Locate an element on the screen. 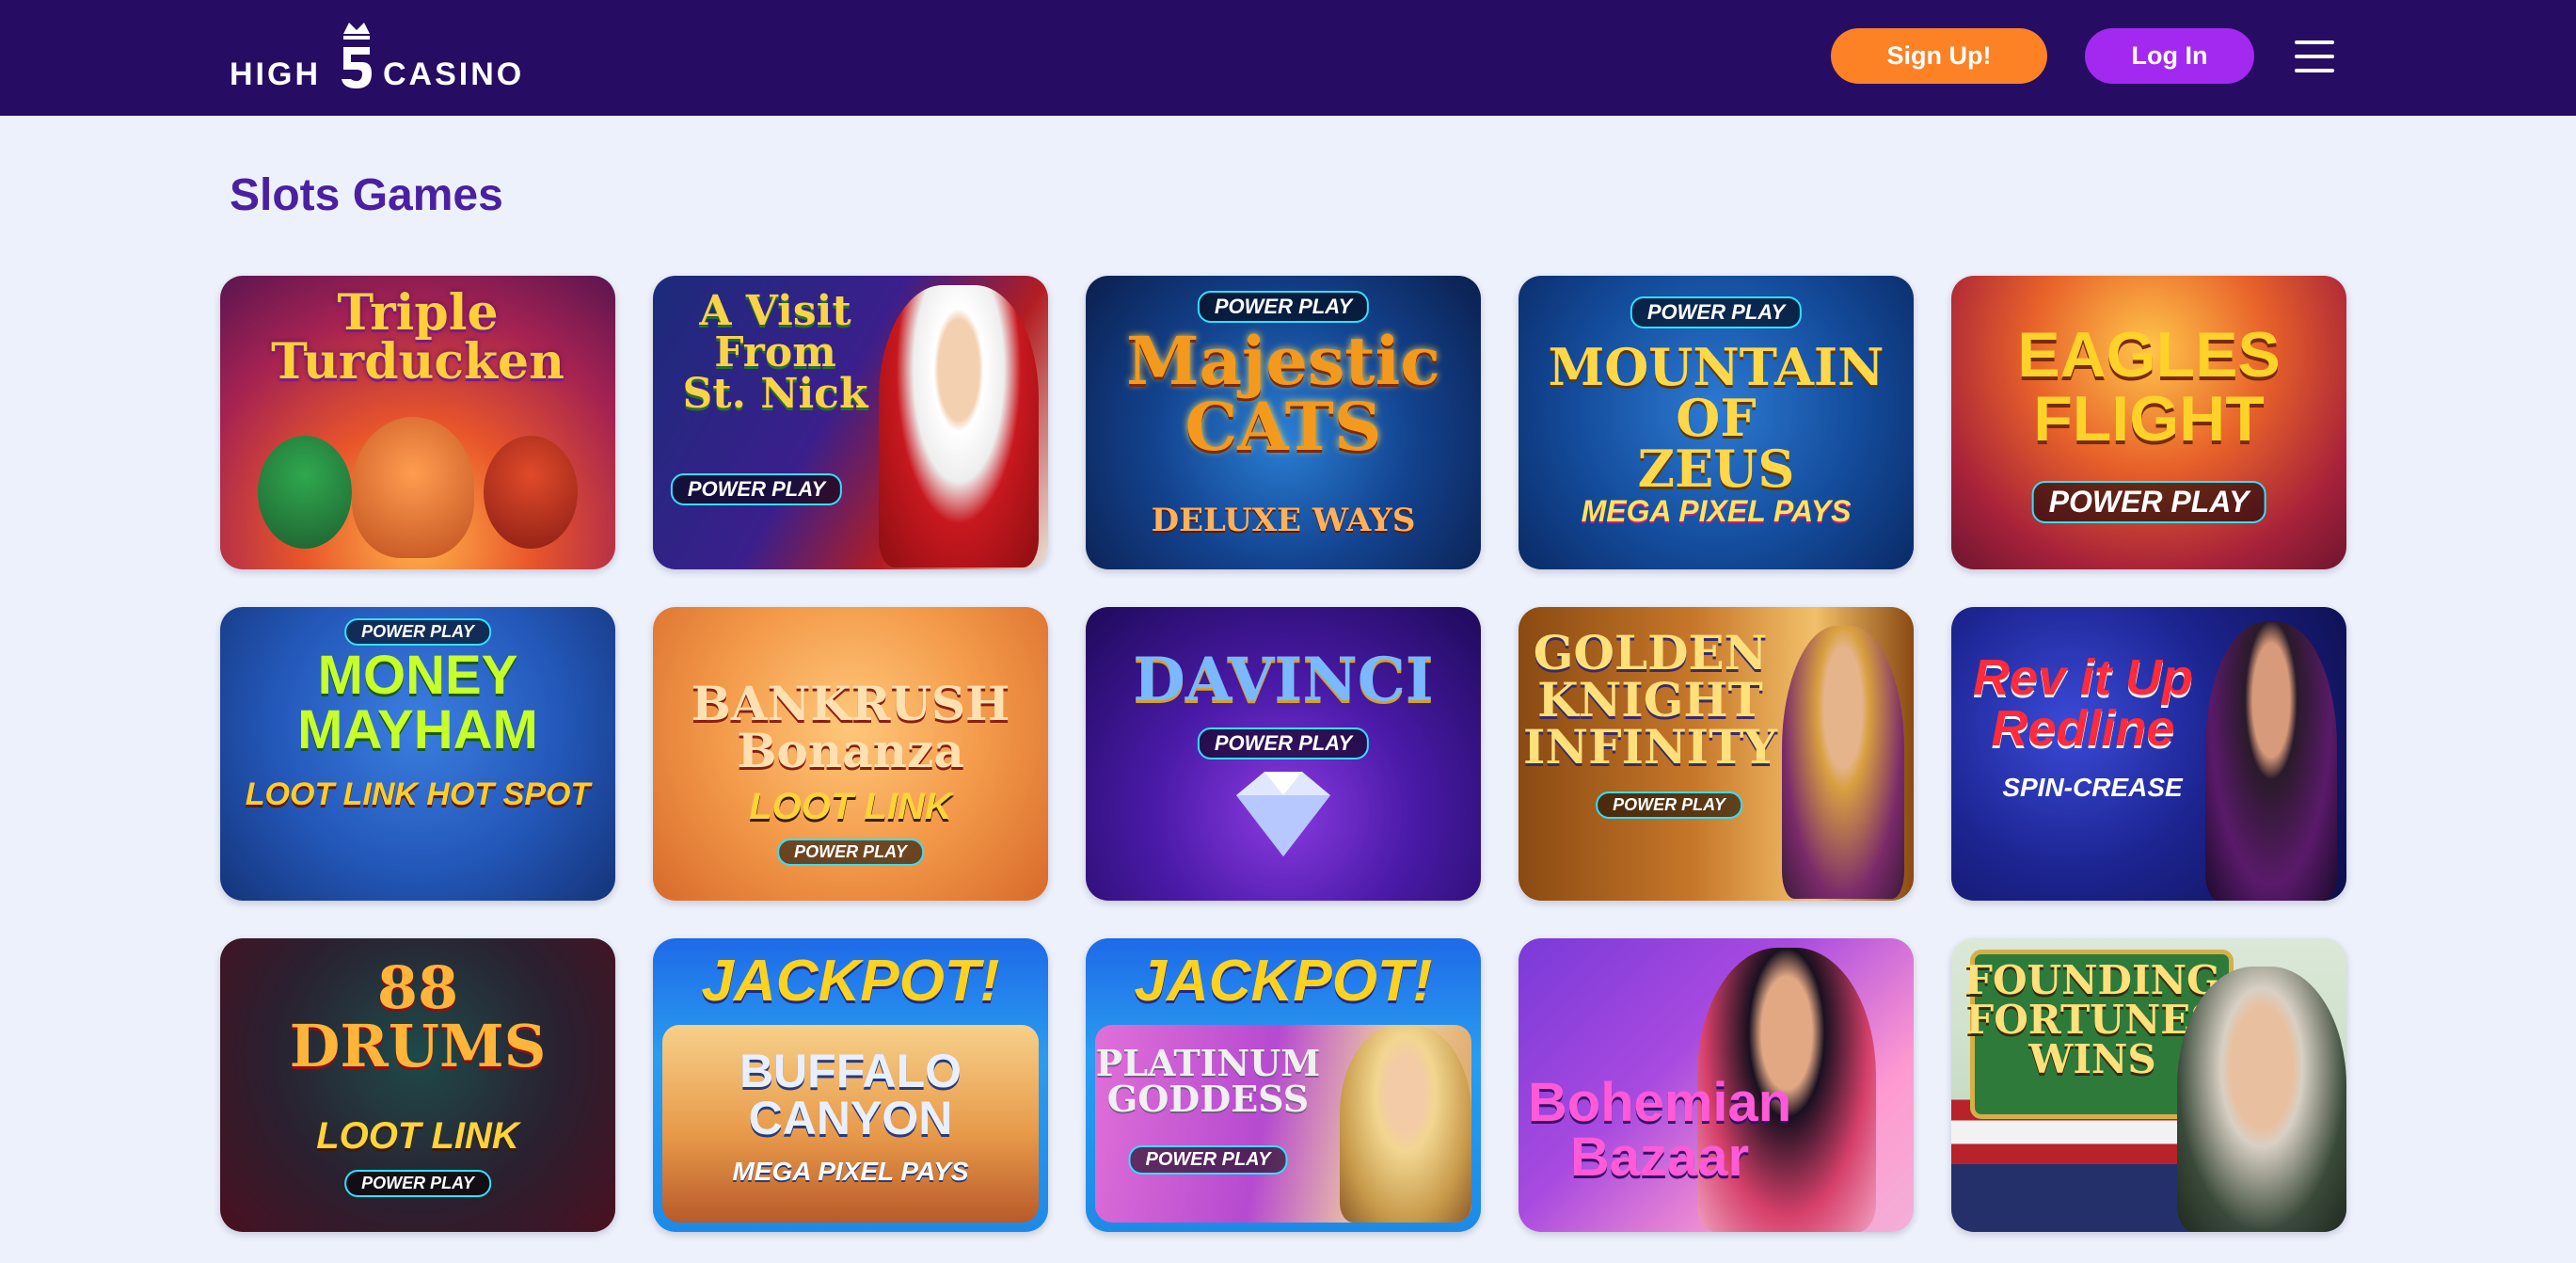  logo-text-left: HIGH is located at coordinates (276, 74).